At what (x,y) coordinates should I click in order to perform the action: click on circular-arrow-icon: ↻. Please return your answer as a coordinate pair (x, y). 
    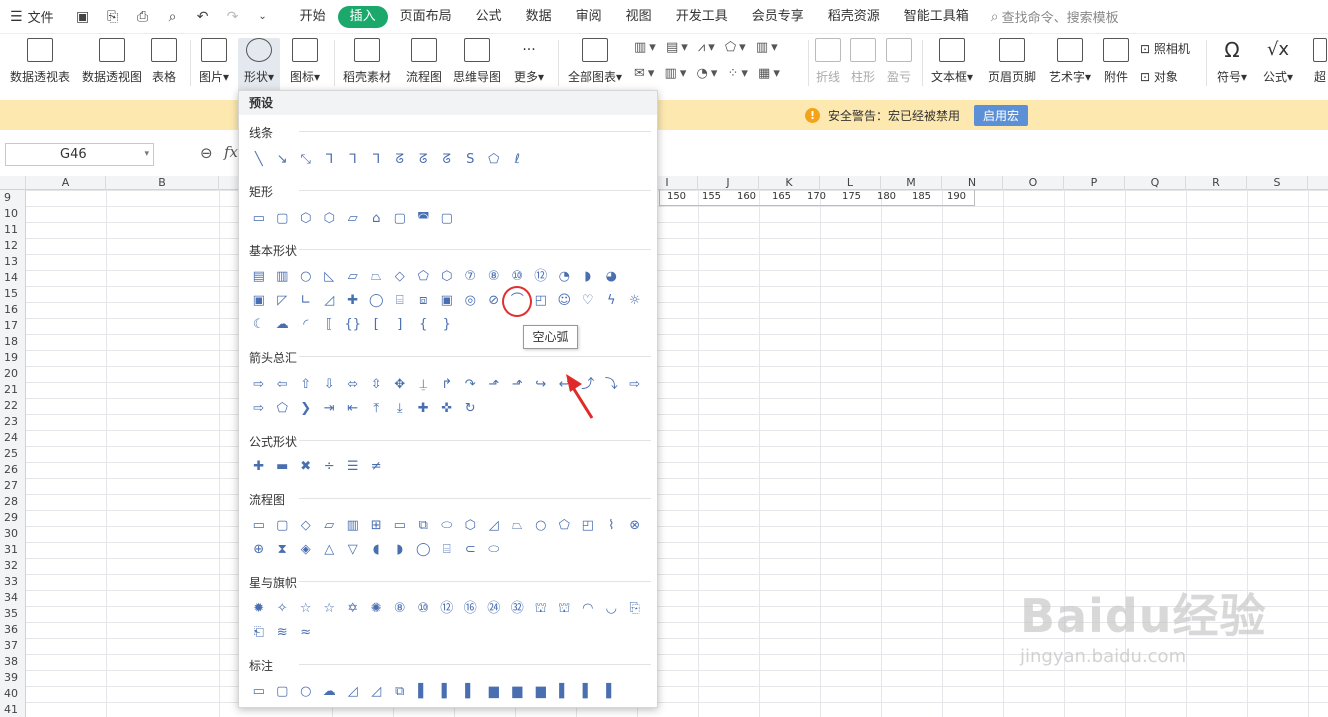
    Looking at the image, I should click on (471, 408).